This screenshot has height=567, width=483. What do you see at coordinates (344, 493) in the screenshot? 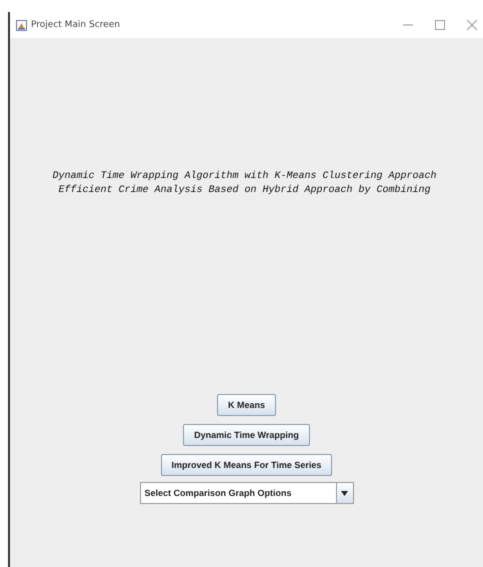
I see `dropdown-arrow-icon` at bounding box center [344, 493].